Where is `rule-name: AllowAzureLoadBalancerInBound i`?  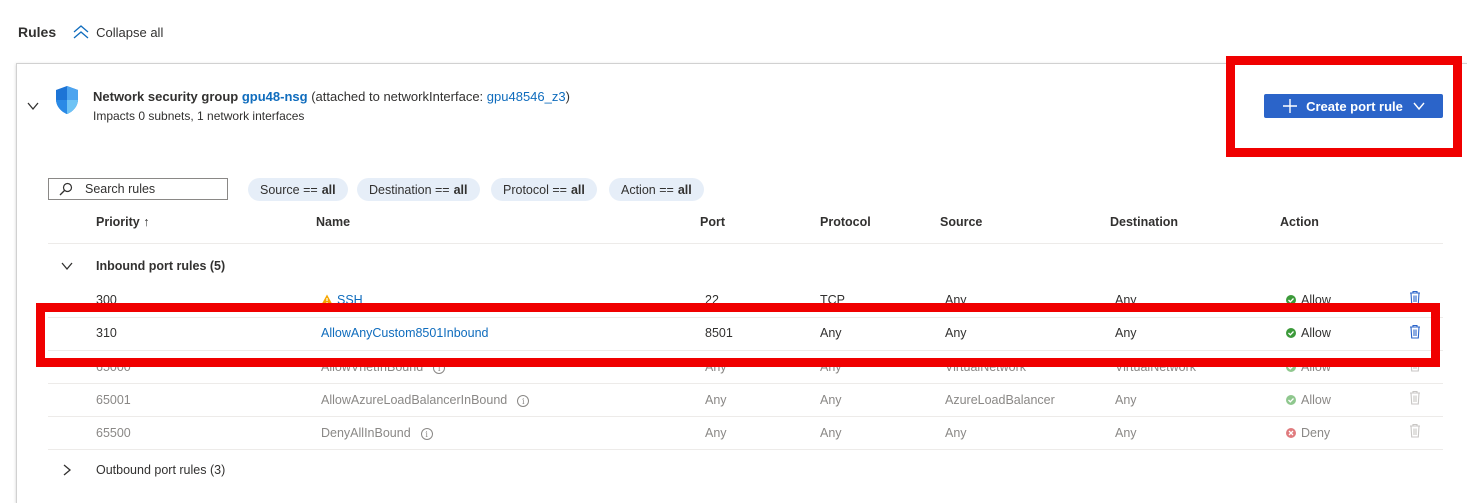 rule-name: AllowAzureLoadBalancerInBound i is located at coordinates (425, 400).